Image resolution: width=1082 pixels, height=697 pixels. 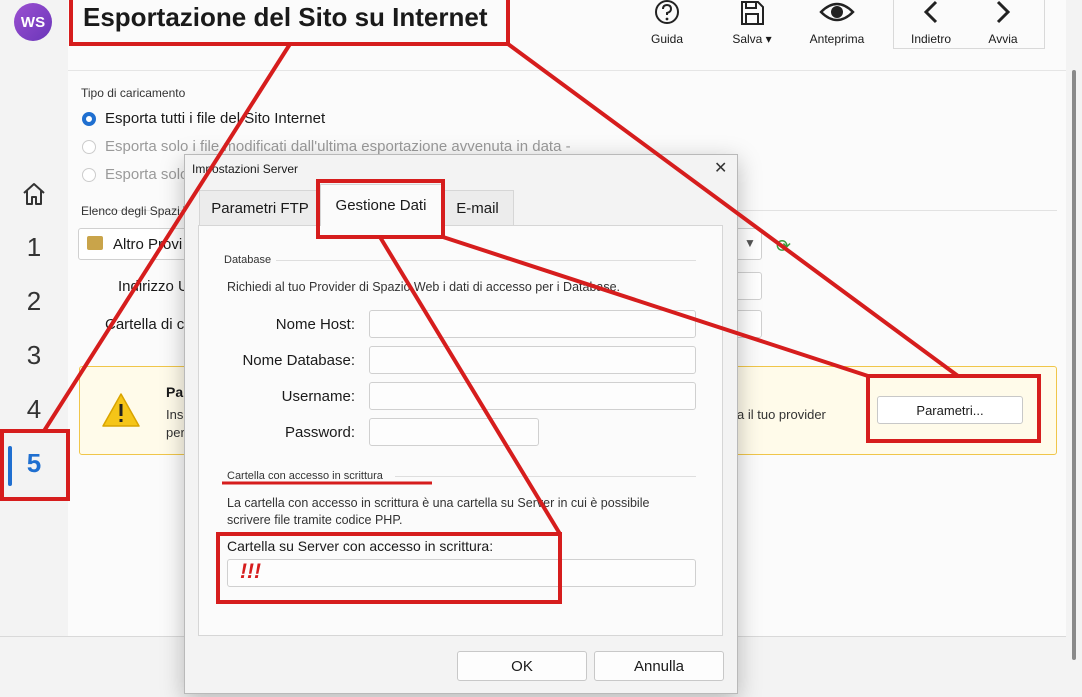 I want to click on preview-label: Anteprima, so click(x=837, y=39).